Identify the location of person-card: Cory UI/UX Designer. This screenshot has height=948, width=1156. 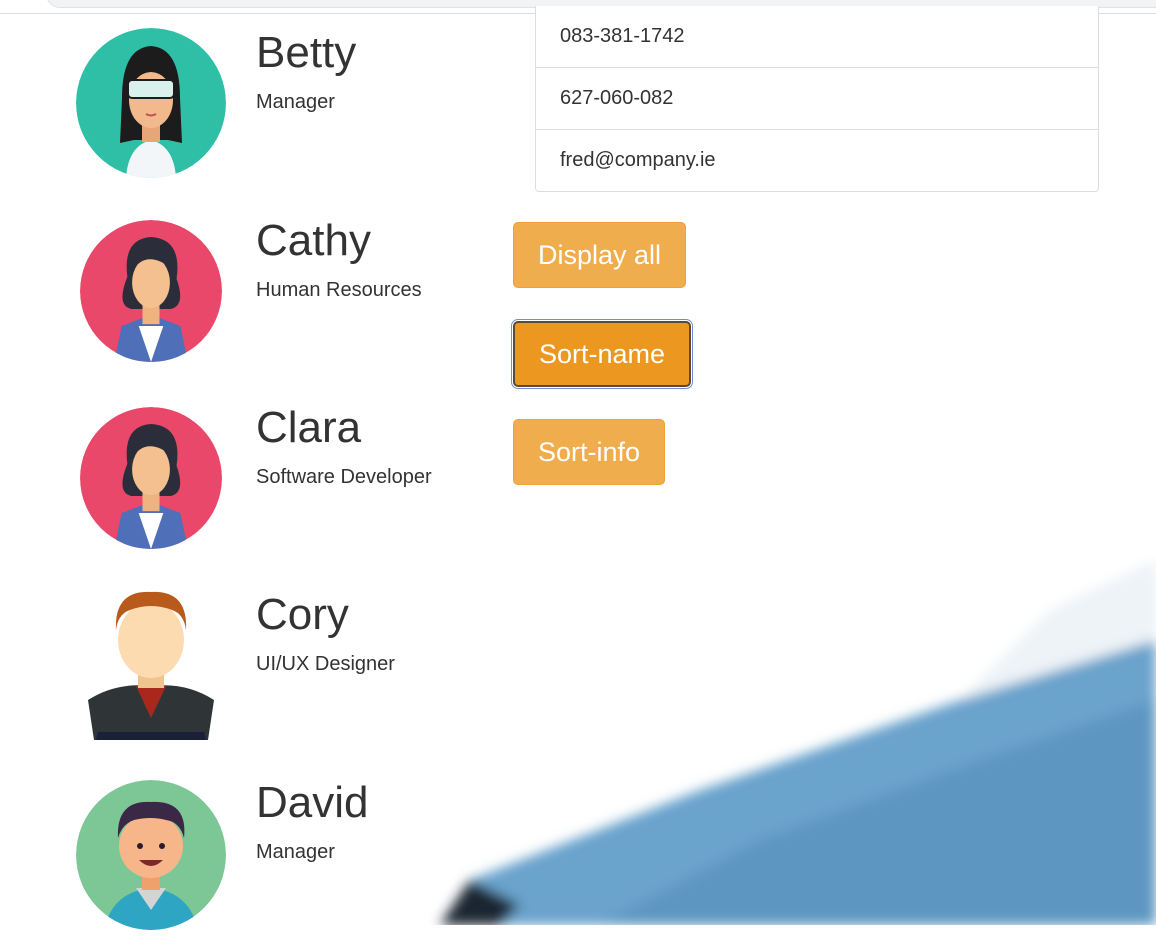
(250, 675).